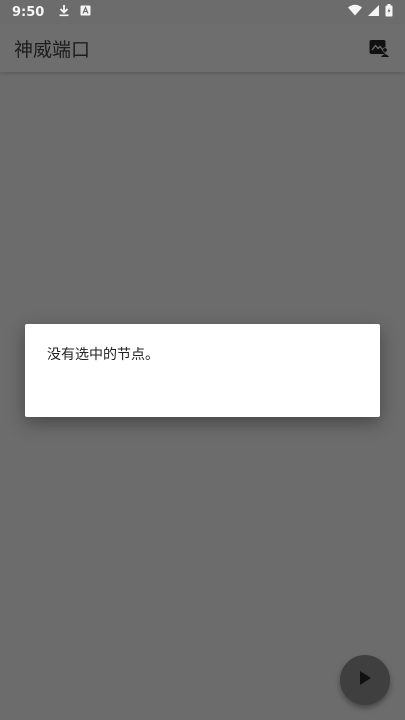 Image resolution: width=405 pixels, height=720 pixels. What do you see at coordinates (52, 49) in the screenshot?
I see `app-title: 神威端口` at bounding box center [52, 49].